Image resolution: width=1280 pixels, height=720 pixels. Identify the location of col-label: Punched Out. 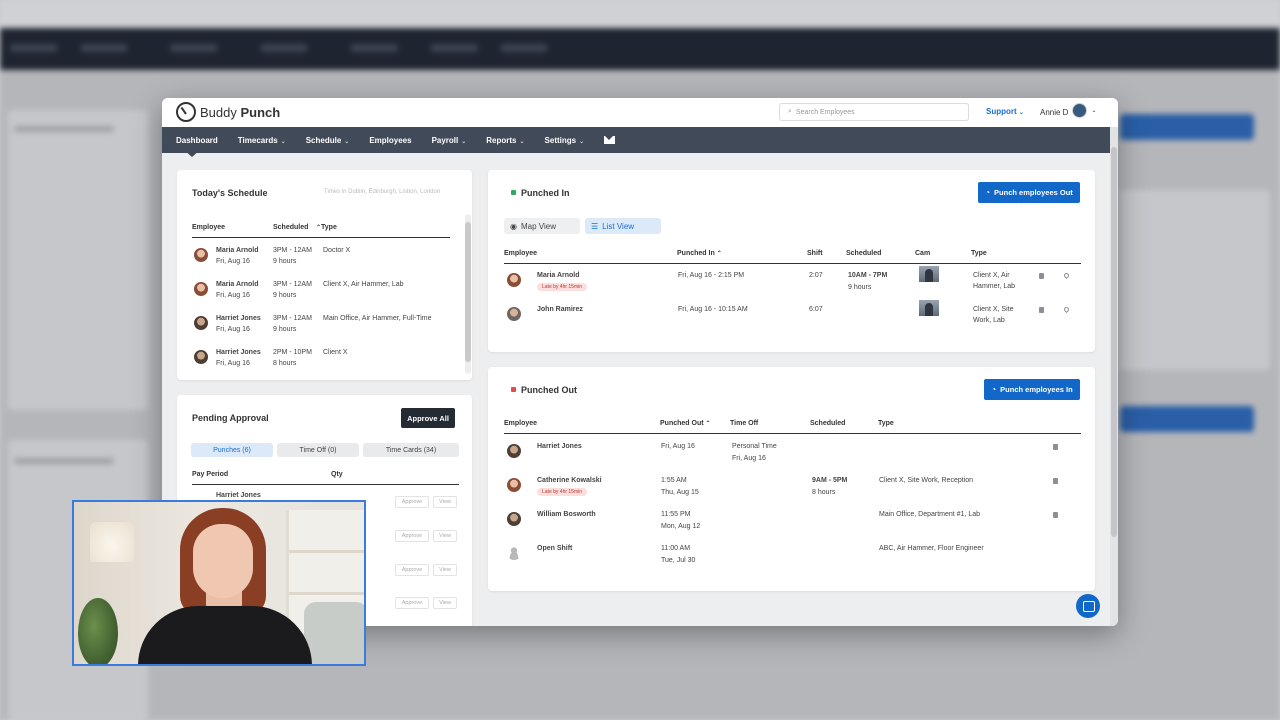
(682, 423).